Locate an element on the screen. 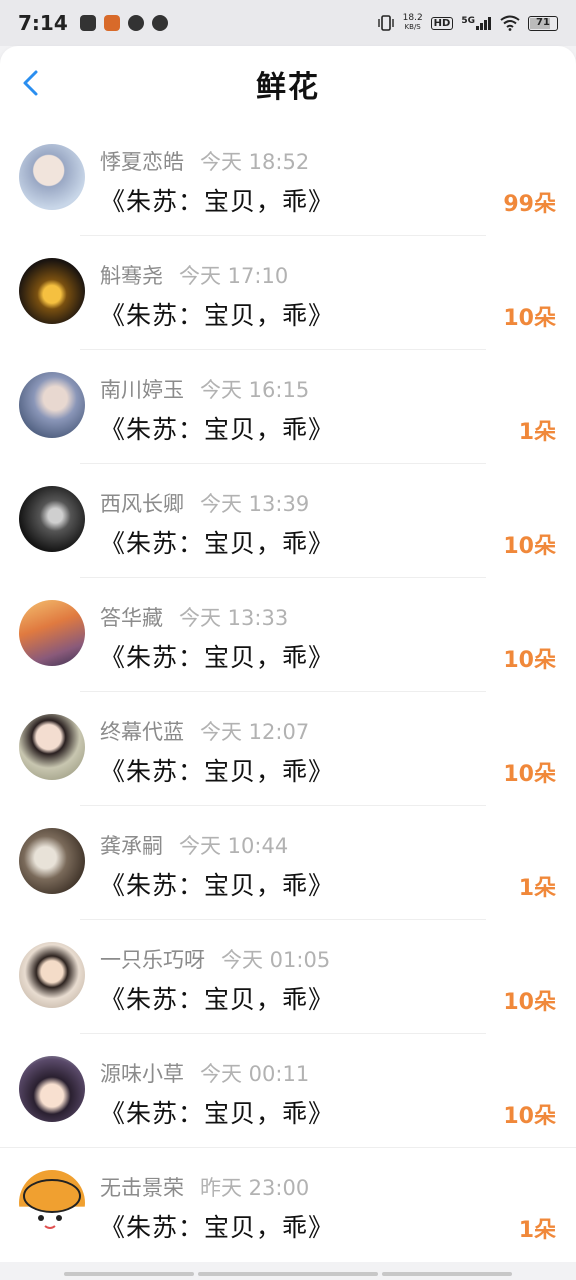  signal-5g: 5G is located at coordinates (476, 23).